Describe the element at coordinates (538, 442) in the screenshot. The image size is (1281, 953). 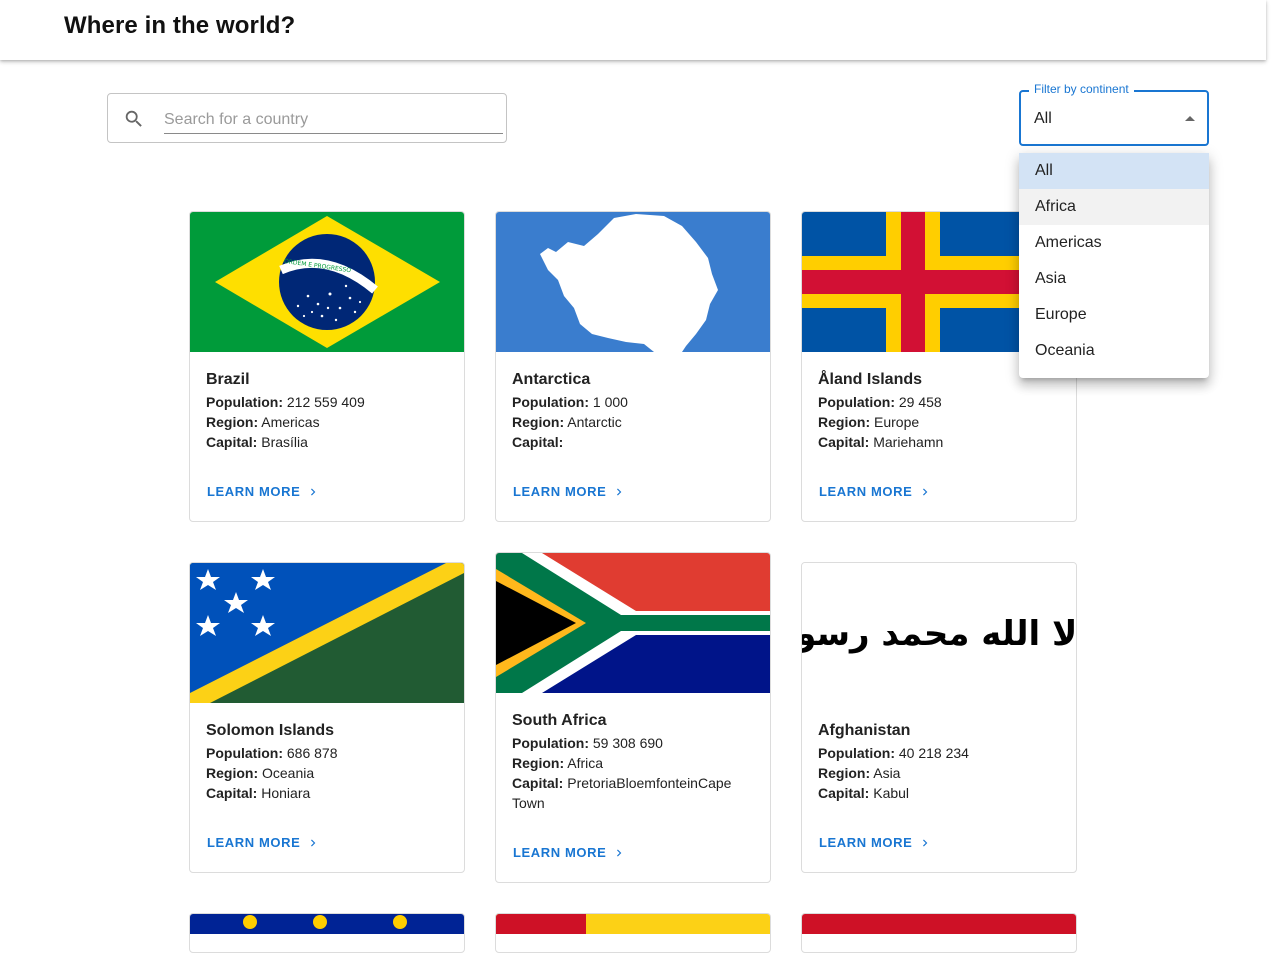
I see `capital-line: Capital:` at that location.